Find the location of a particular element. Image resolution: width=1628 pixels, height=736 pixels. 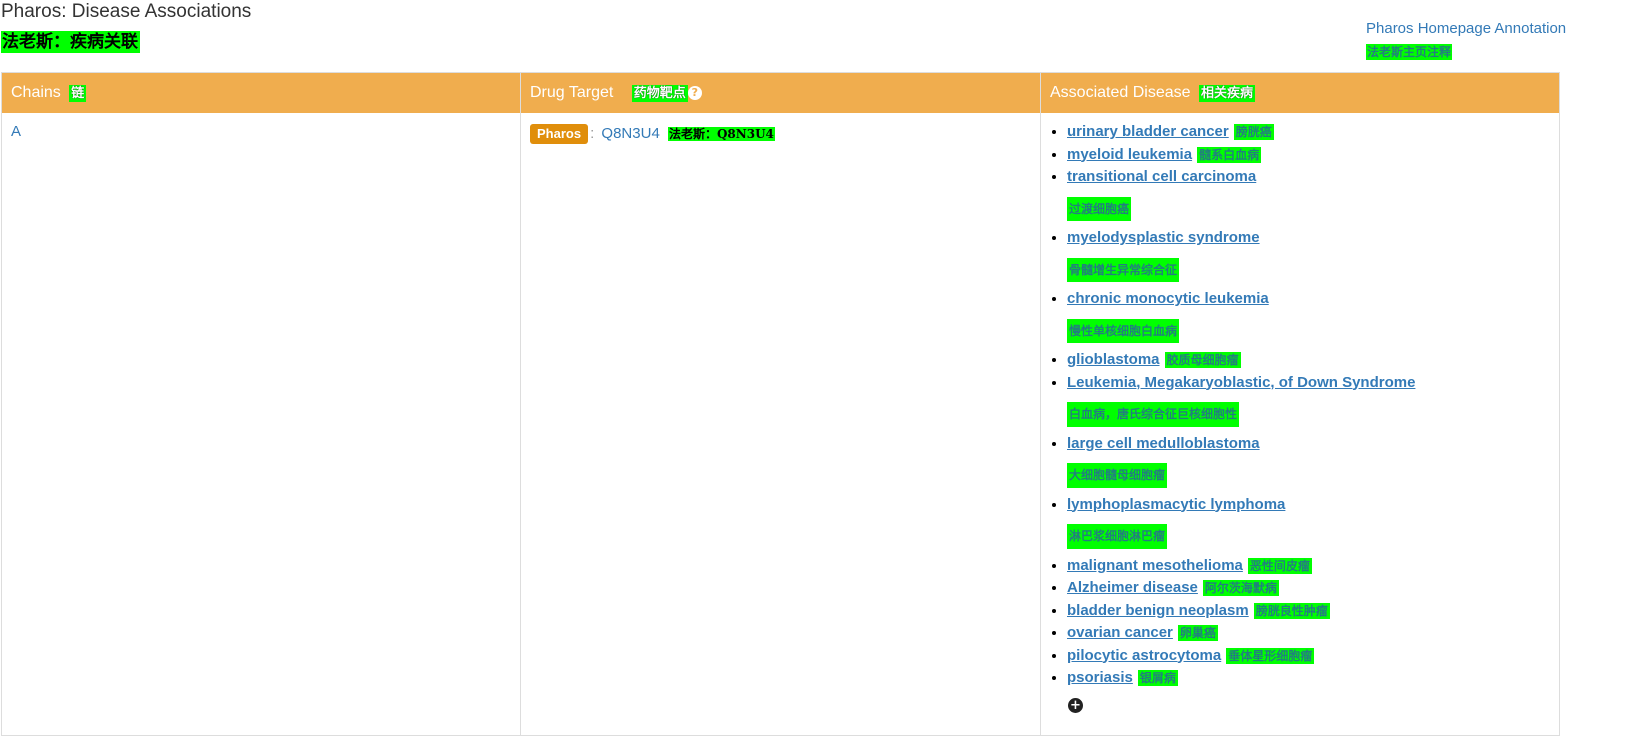

disease-link: transitional cell carcinoma is located at coordinates (1161, 176).